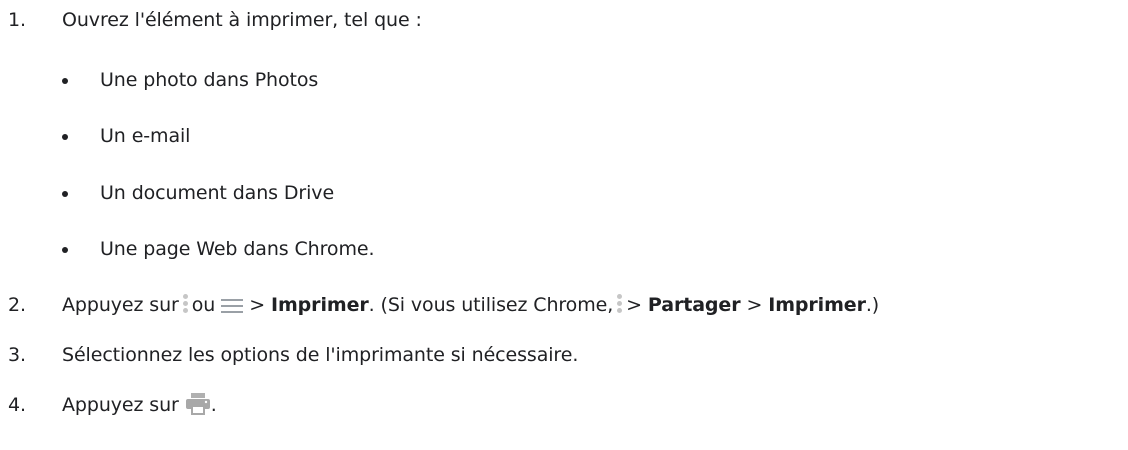  I want to click on step-text: Ouvrez l'élément à imprimer, tel que :, so click(242, 20).